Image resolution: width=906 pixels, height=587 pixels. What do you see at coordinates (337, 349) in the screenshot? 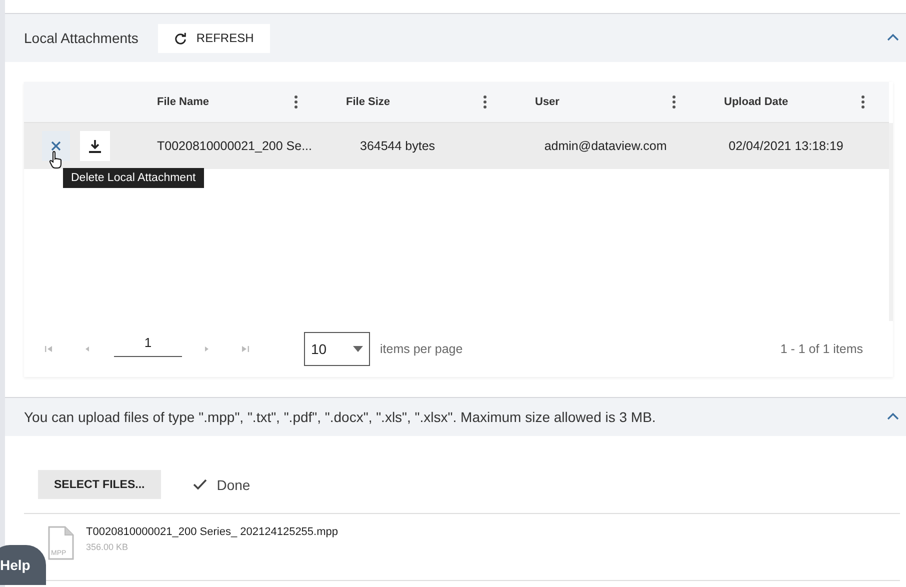
I see `page-size-dropdown: 10` at bounding box center [337, 349].